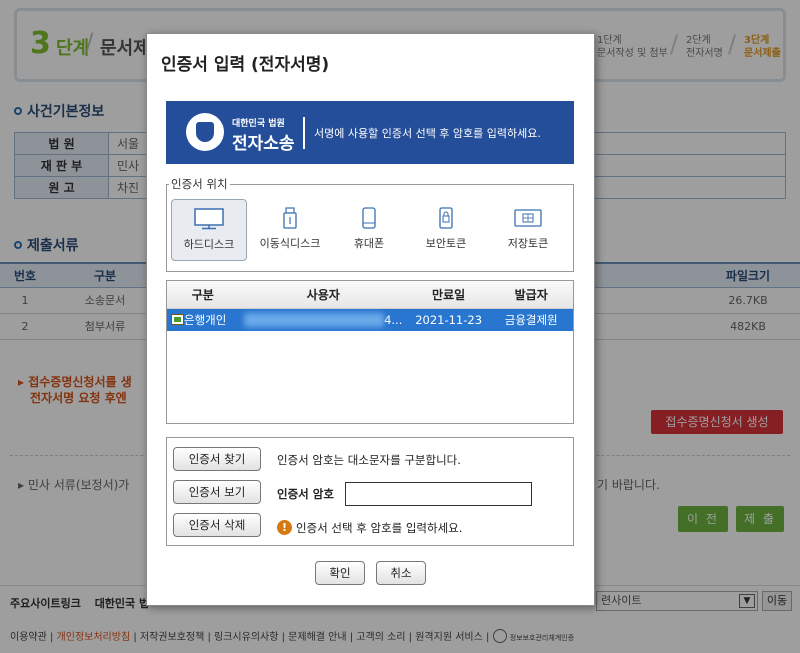  What do you see at coordinates (209, 219) in the screenshot?
I see `monitor-icon` at bounding box center [209, 219].